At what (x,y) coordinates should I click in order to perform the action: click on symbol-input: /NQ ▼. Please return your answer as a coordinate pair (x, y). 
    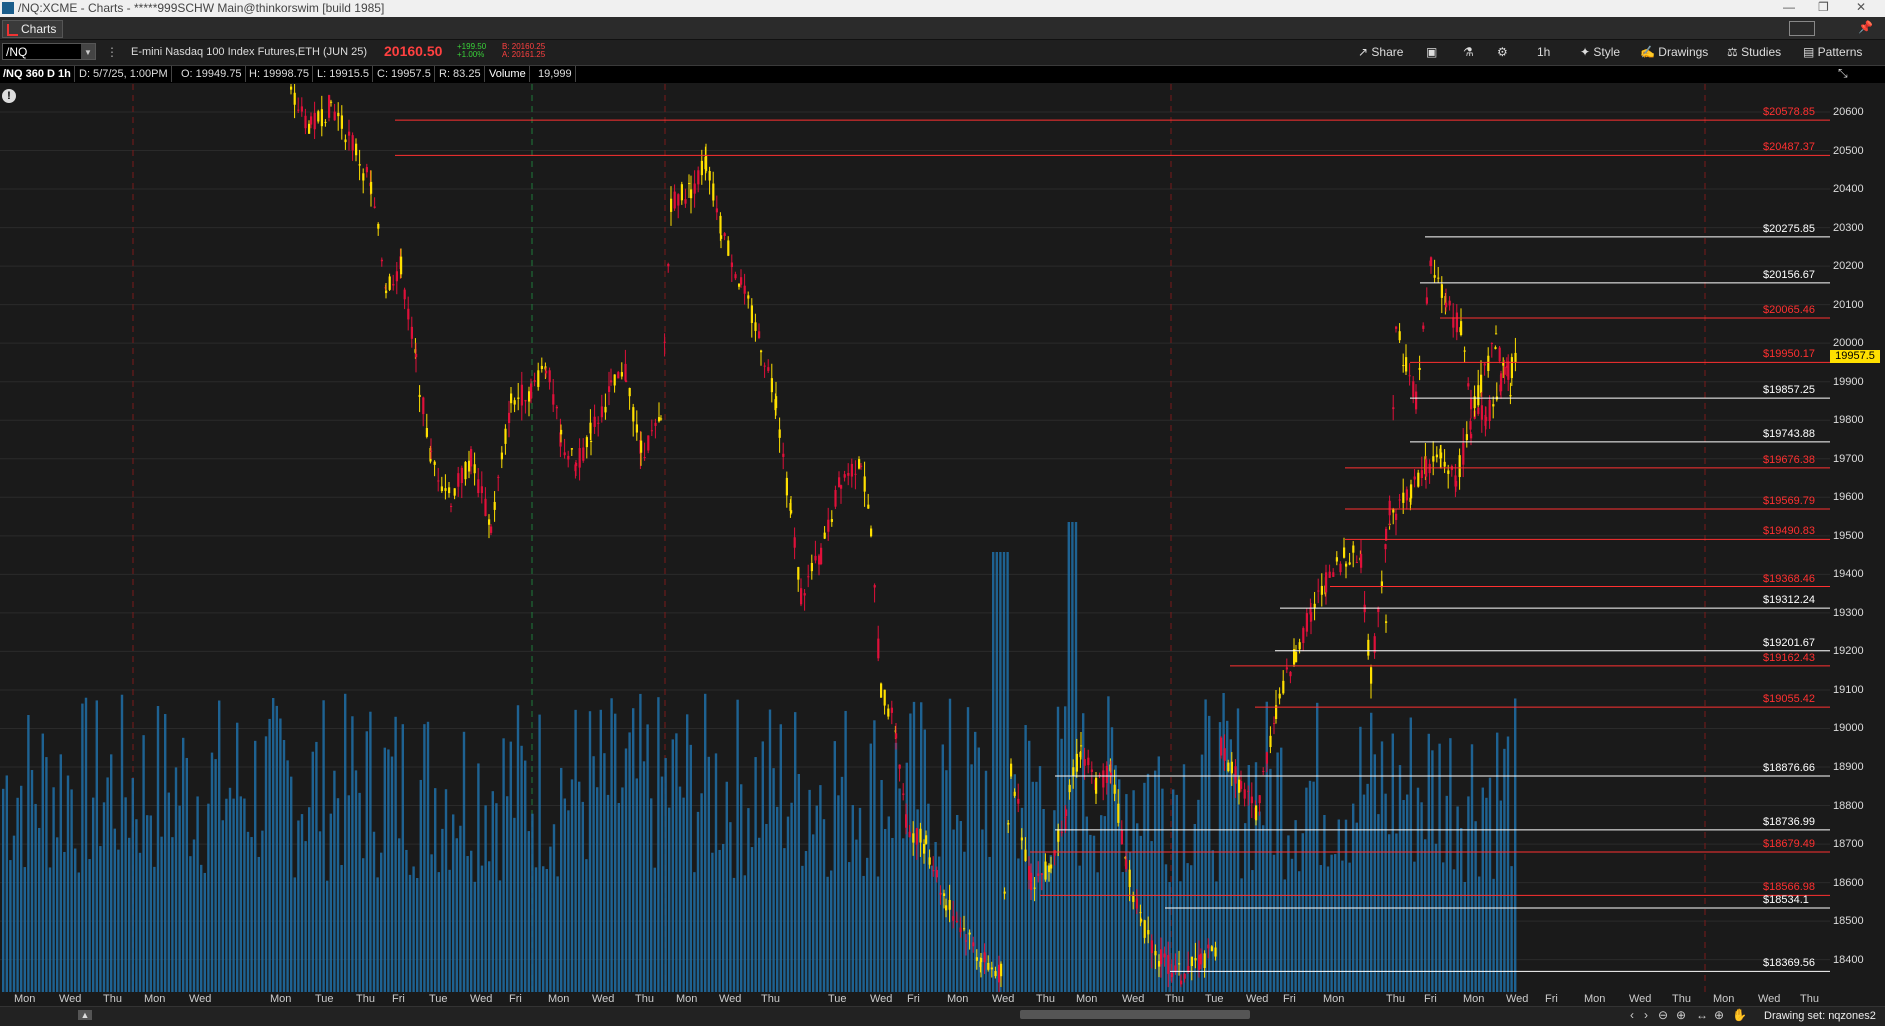
    Looking at the image, I should click on (49, 51).